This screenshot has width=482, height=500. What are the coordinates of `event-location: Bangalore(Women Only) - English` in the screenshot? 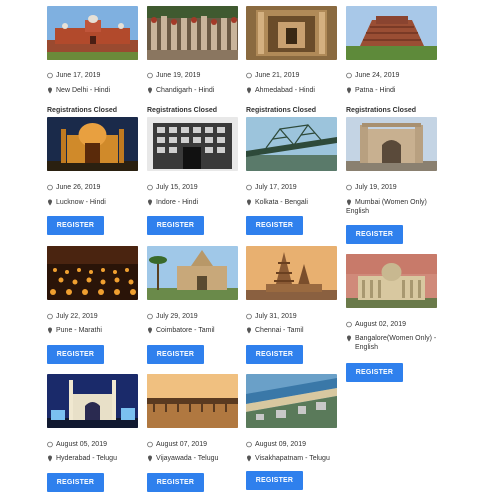 It's located at (392, 343).